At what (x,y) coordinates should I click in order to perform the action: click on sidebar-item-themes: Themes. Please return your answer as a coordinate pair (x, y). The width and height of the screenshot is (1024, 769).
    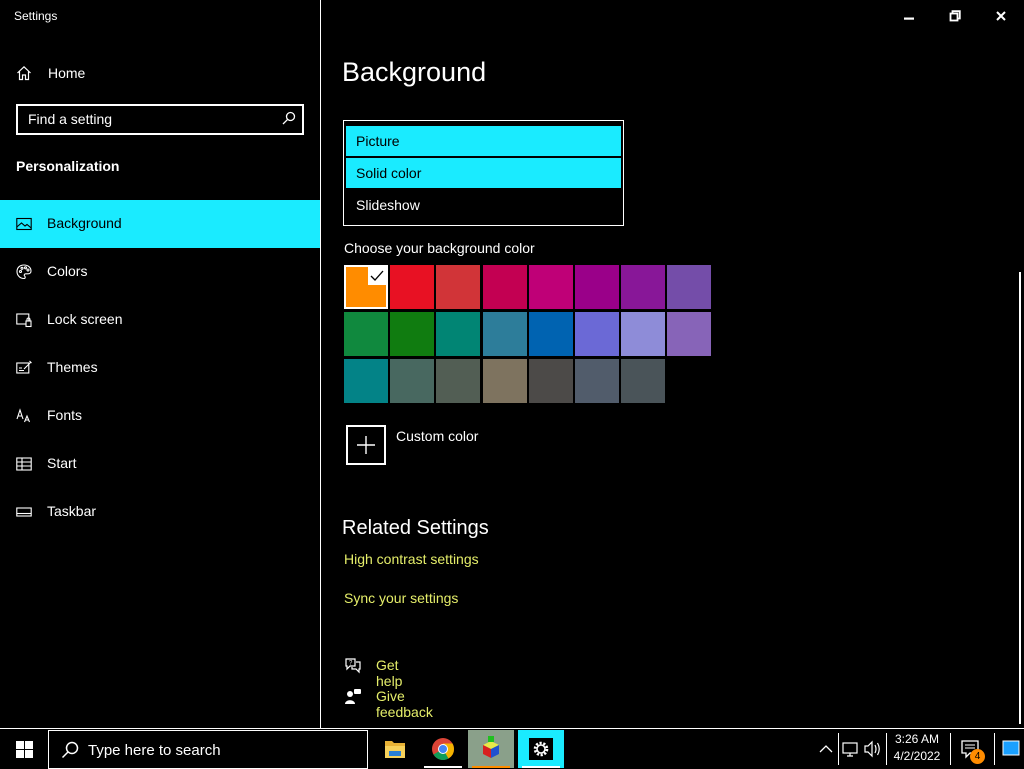
    Looking at the image, I should click on (160, 368).